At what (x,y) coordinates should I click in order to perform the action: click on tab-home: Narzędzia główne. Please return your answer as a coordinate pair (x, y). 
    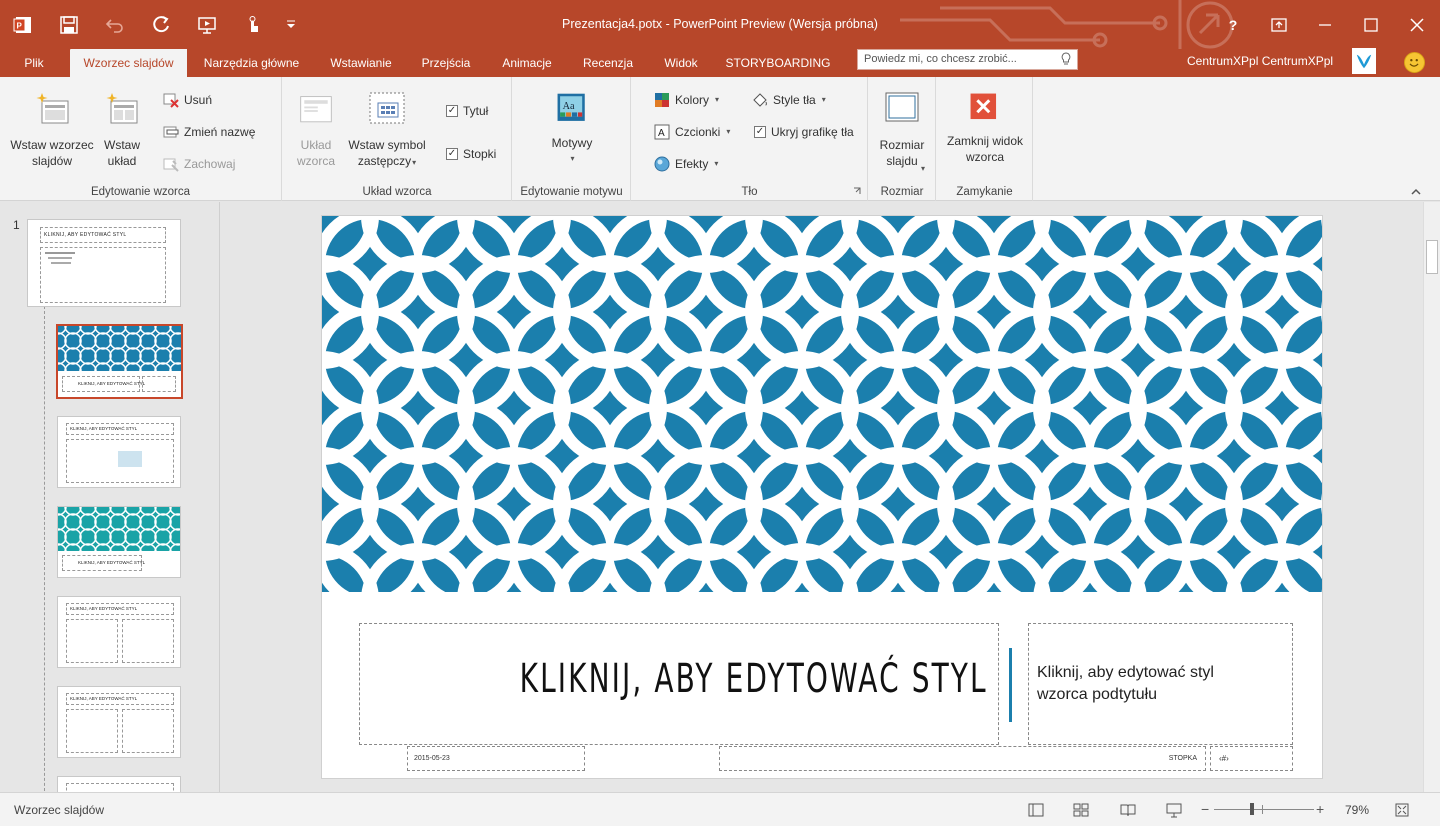
    Looking at the image, I should click on (251, 63).